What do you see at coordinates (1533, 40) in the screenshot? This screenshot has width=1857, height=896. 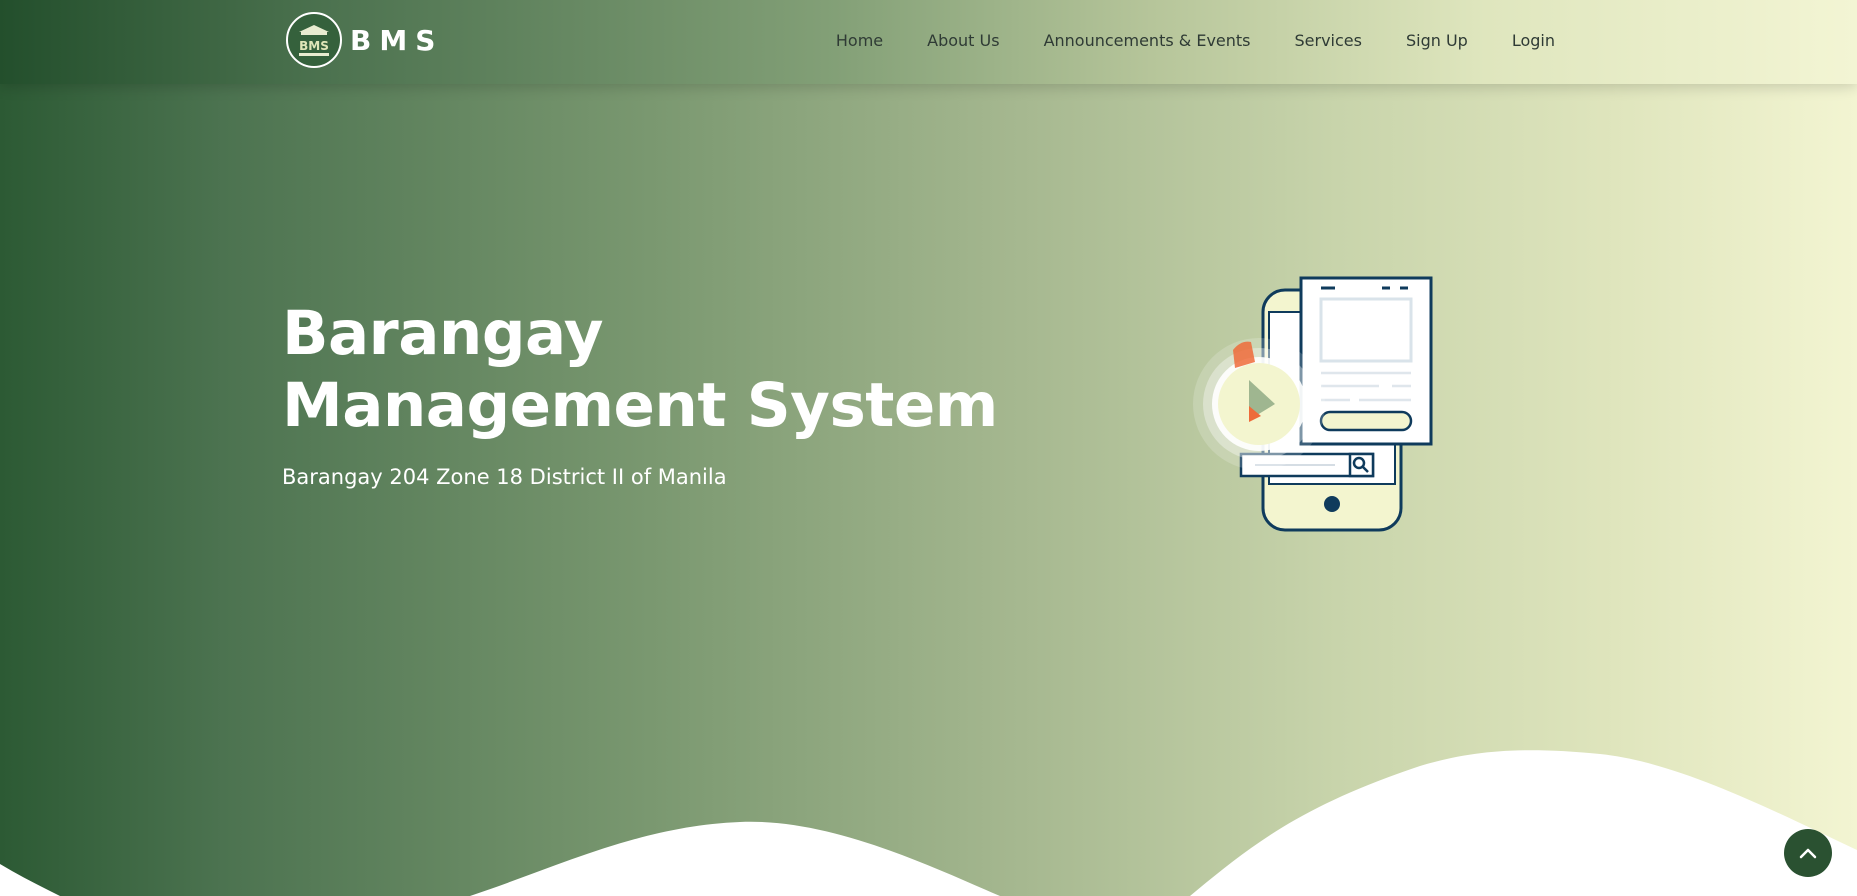 I see `nav-link-login: Login` at bounding box center [1533, 40].